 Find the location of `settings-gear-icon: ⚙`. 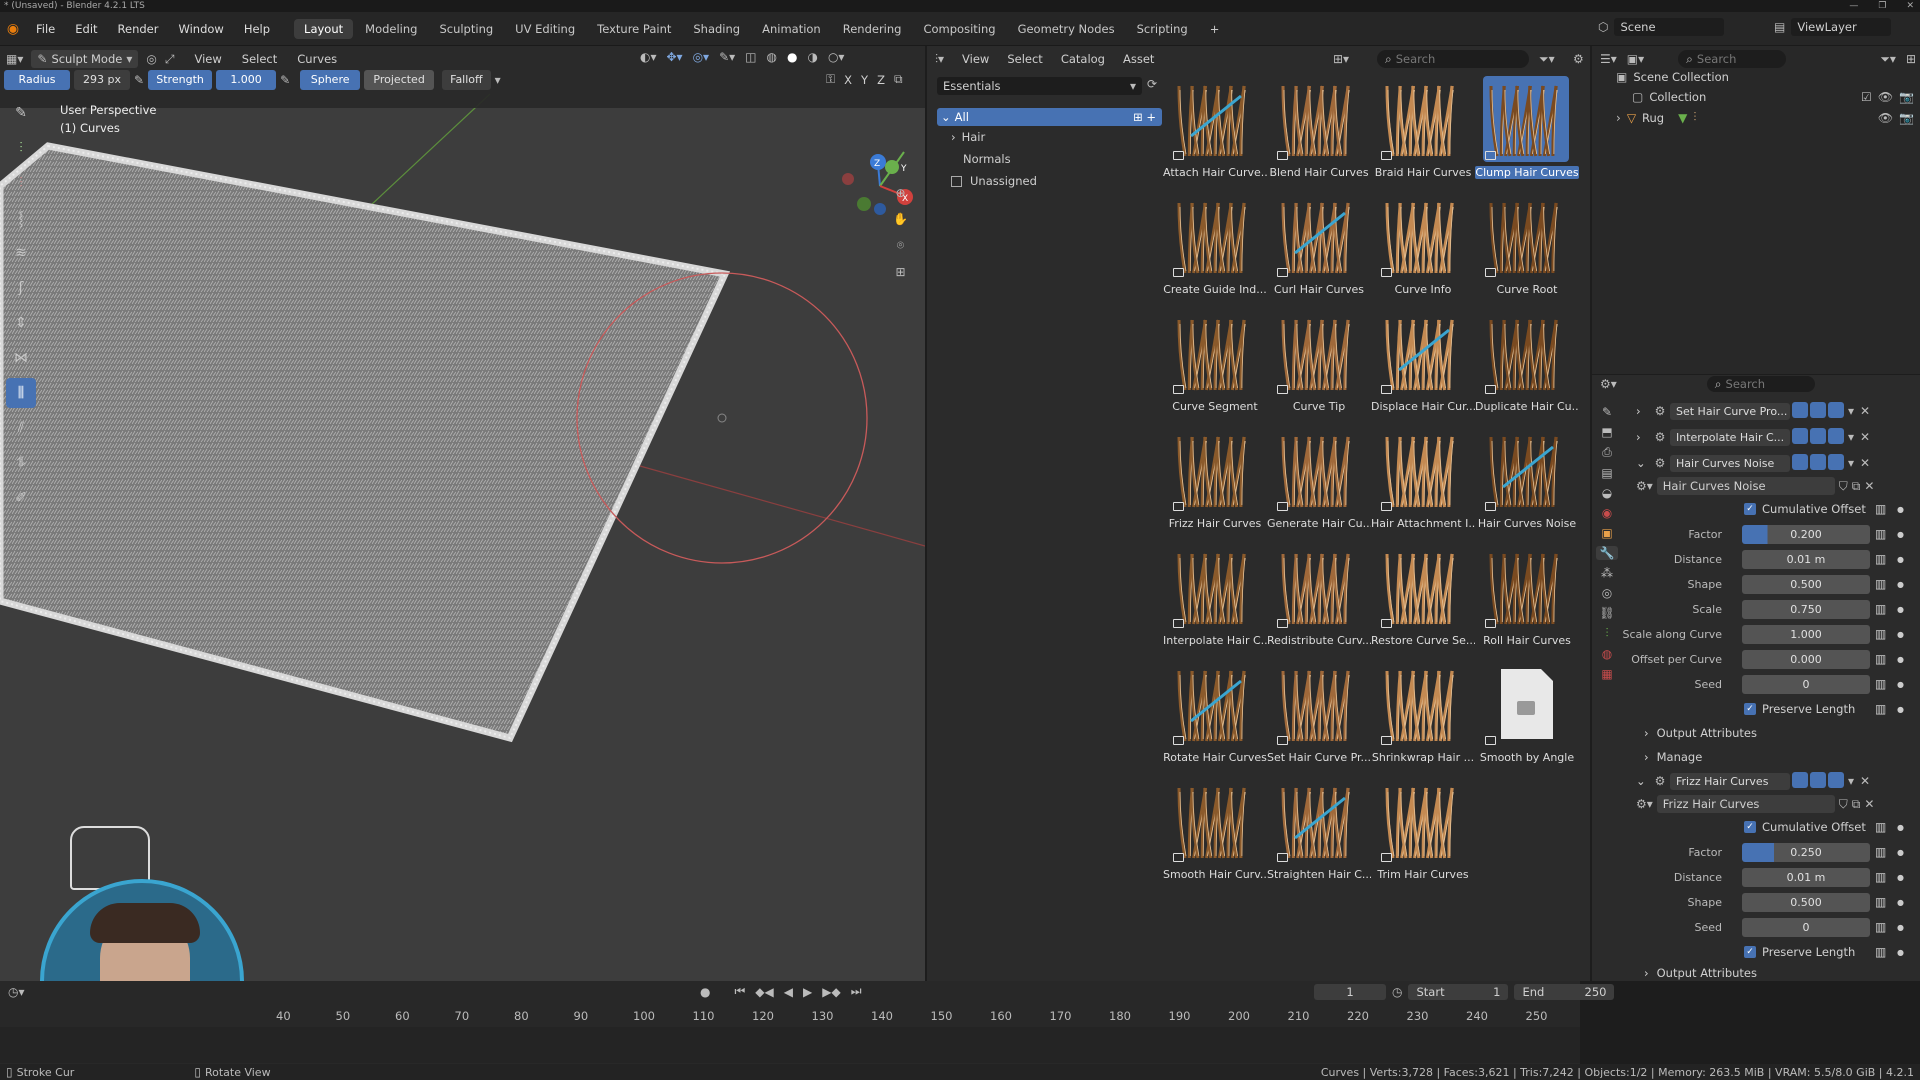

settings-gear-icon: ⚙ is located at coordinates (1578, 59).